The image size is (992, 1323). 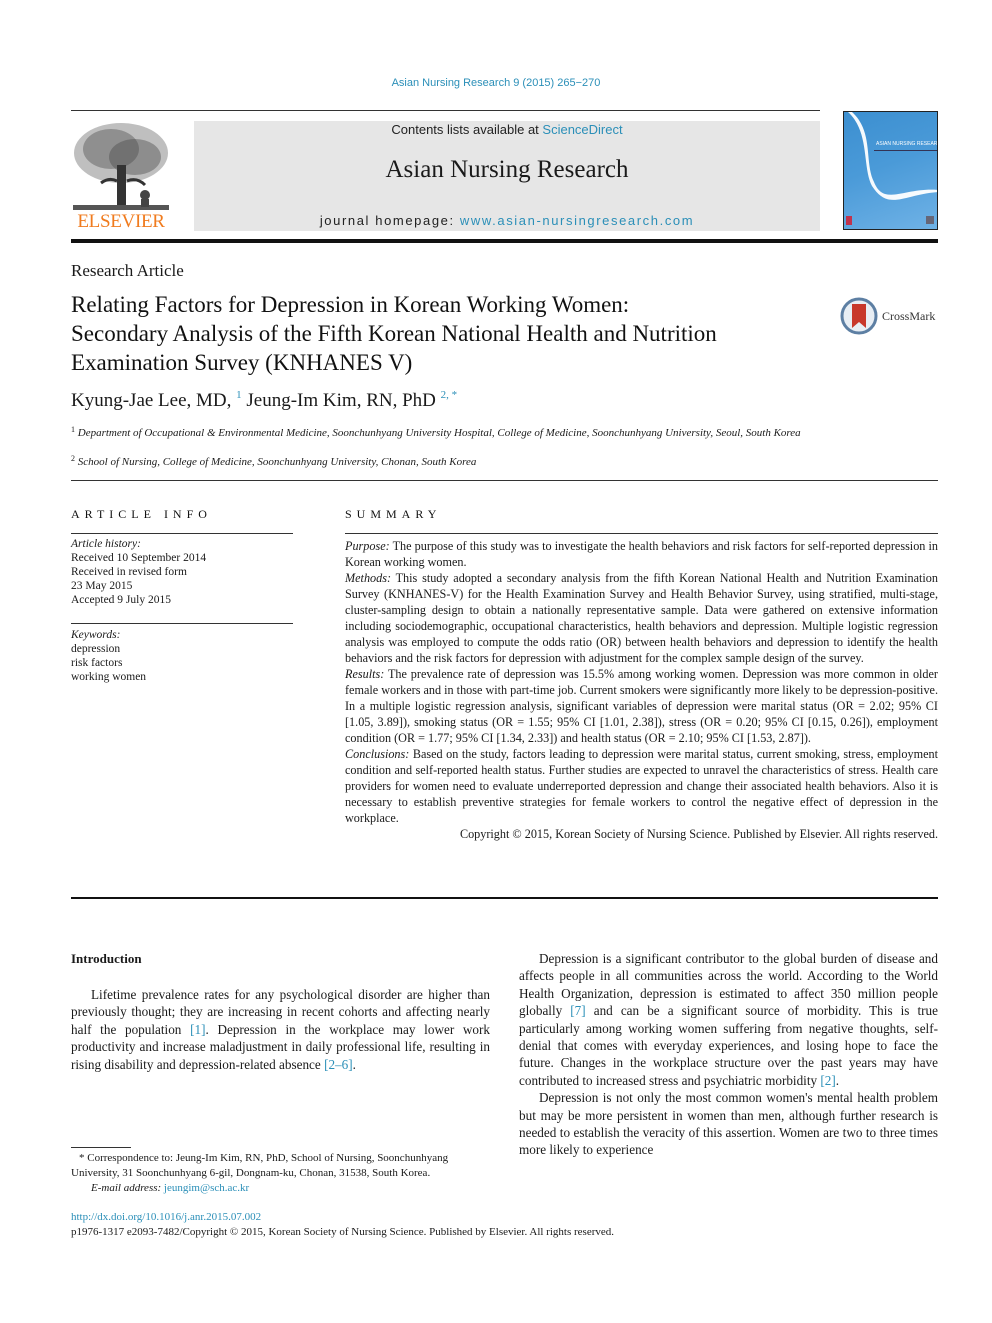 I want to click on section-divider, so click(x=504, y=480).